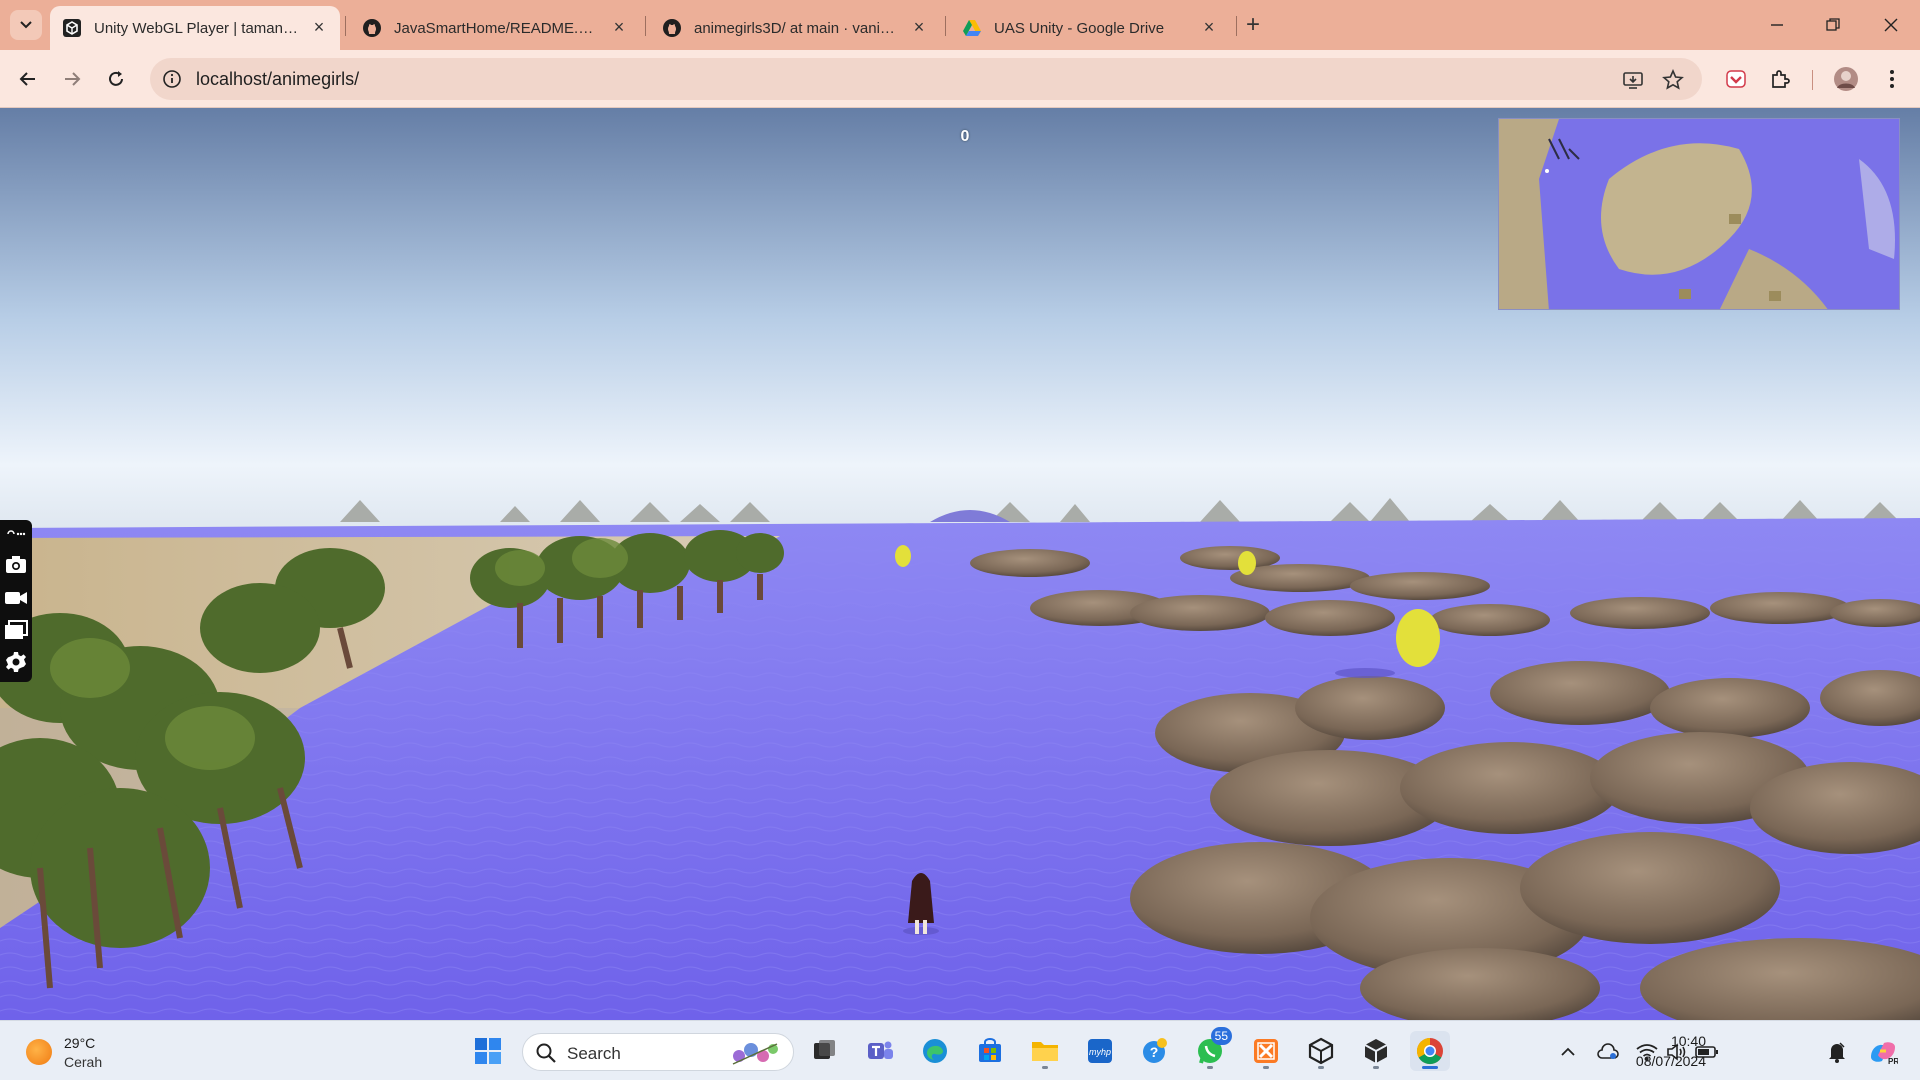 The image size is (1920, 1080). I want to click on notifications-bell-icon, so click(1837, 1052).